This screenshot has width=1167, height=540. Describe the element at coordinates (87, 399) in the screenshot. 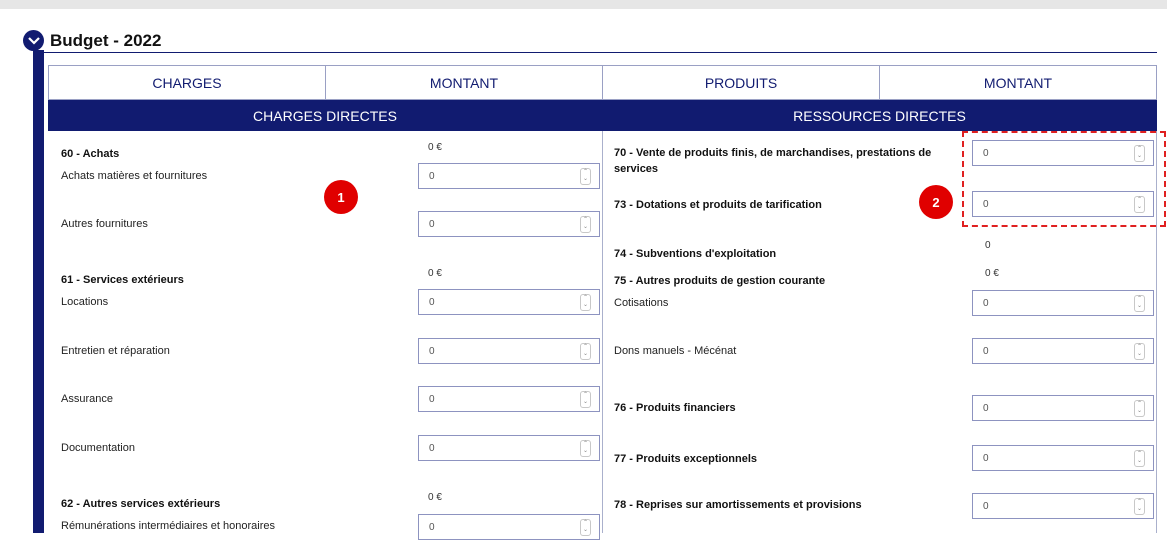

I see `assurance-label: Assurance` at that location.